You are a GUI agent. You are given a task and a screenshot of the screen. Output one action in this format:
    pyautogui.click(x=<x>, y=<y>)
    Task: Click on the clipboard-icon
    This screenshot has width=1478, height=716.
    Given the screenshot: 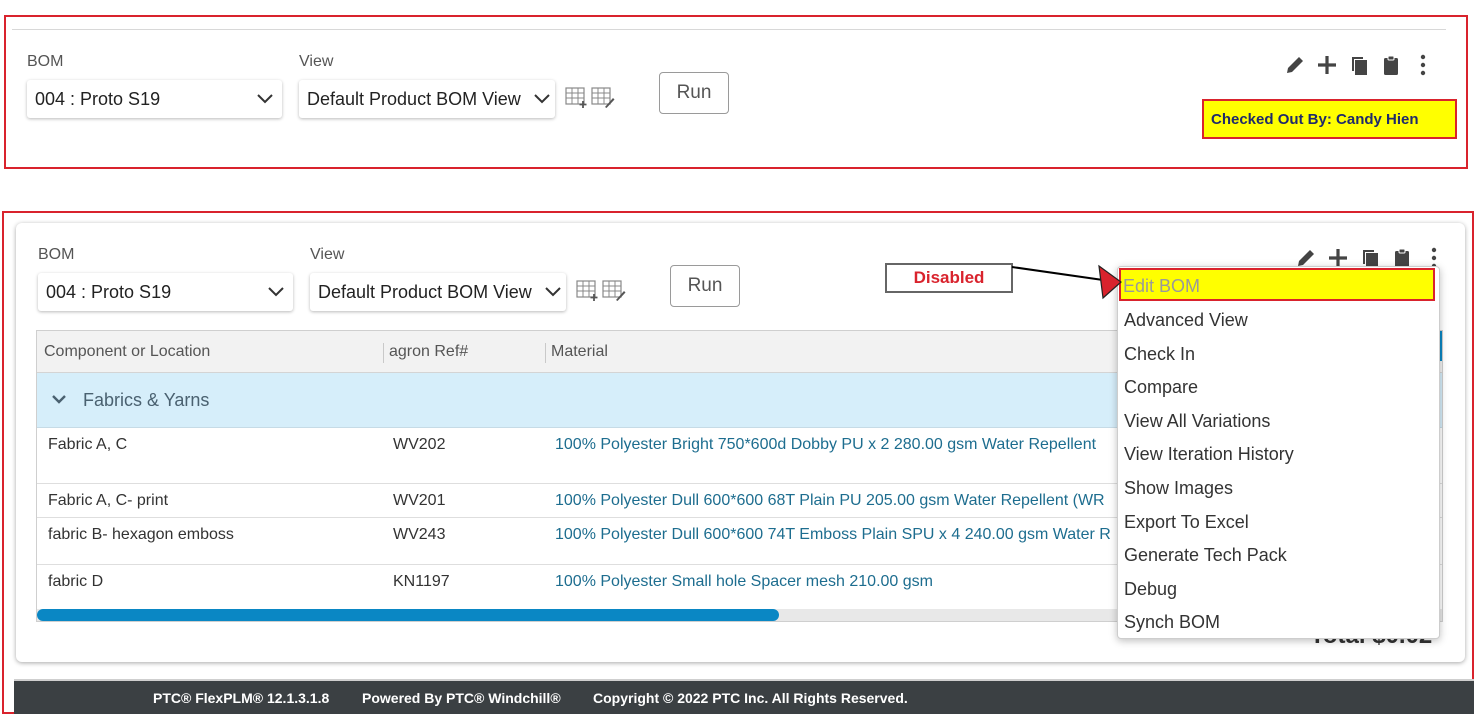 What is the action you would take?
    pyautogui.click(x=1391, y=65)
    